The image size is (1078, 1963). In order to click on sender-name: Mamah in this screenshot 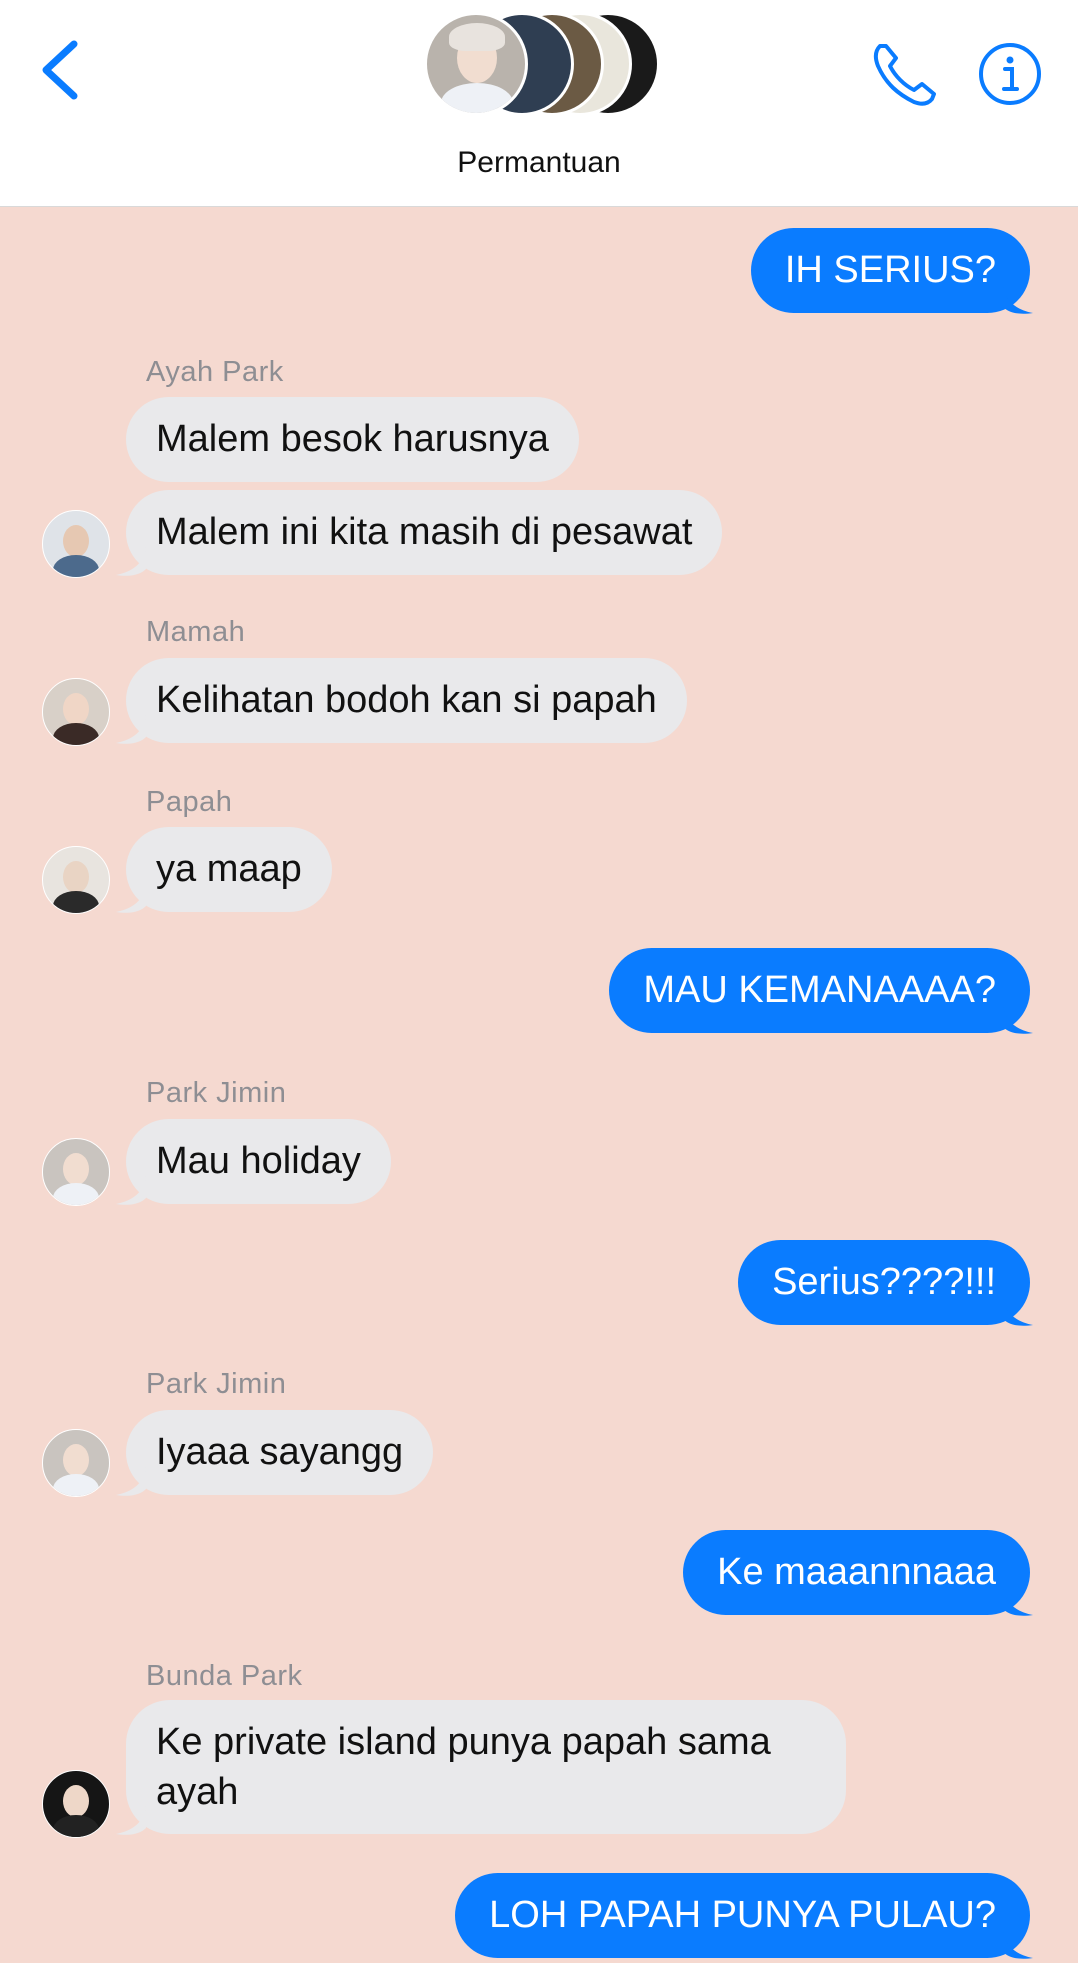, I will do `click(196, 632)`.